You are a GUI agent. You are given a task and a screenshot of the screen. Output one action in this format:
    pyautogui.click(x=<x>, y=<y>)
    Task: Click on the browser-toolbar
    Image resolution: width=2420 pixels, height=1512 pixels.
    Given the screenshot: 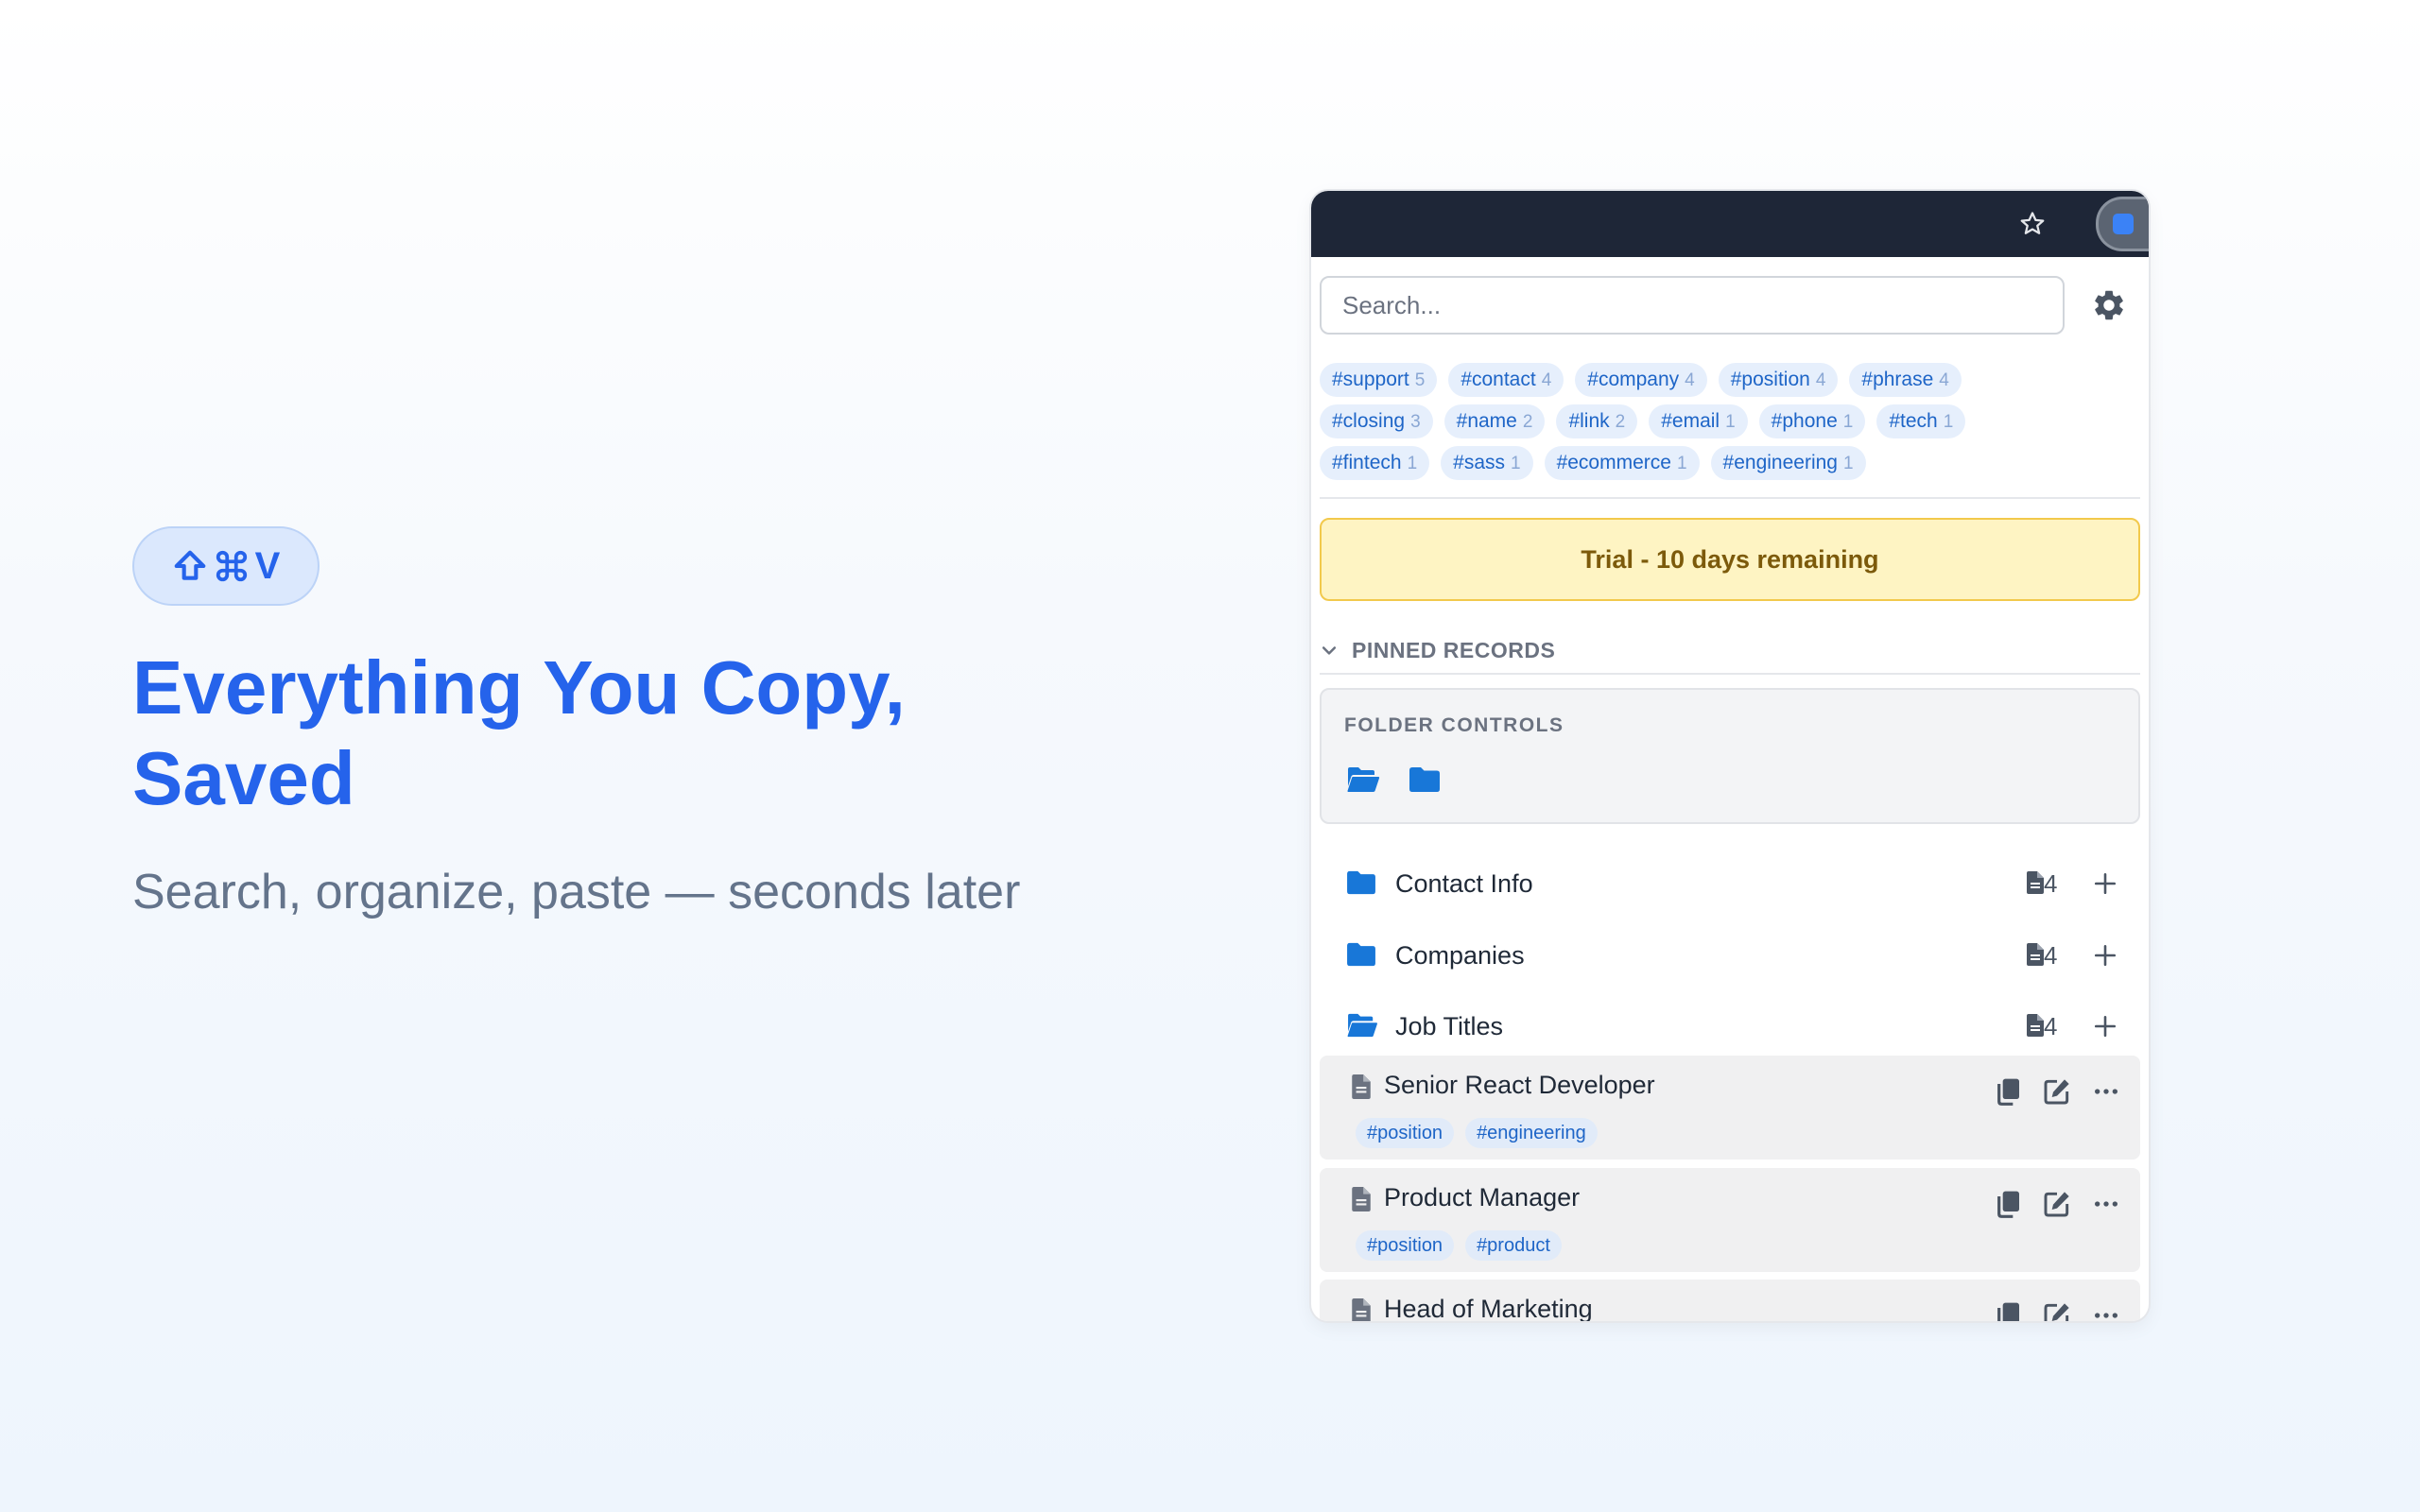 What is the action you would take?
    pyautogui.click(x=1730, y=224)
    